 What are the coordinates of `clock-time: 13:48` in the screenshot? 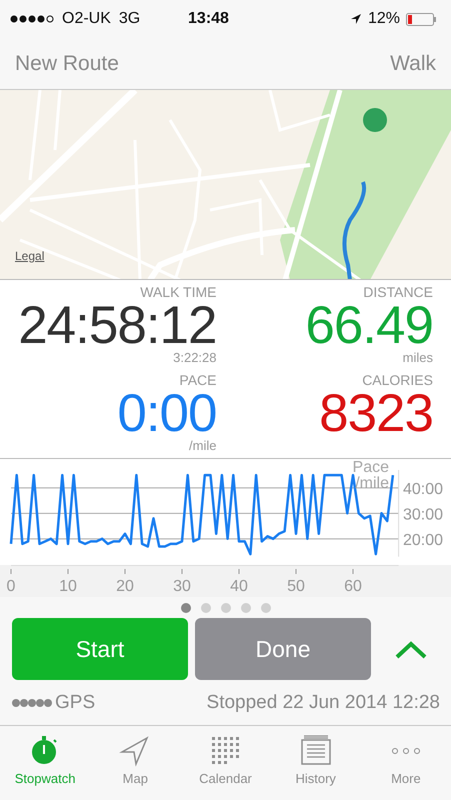 It's located at (208, 19).